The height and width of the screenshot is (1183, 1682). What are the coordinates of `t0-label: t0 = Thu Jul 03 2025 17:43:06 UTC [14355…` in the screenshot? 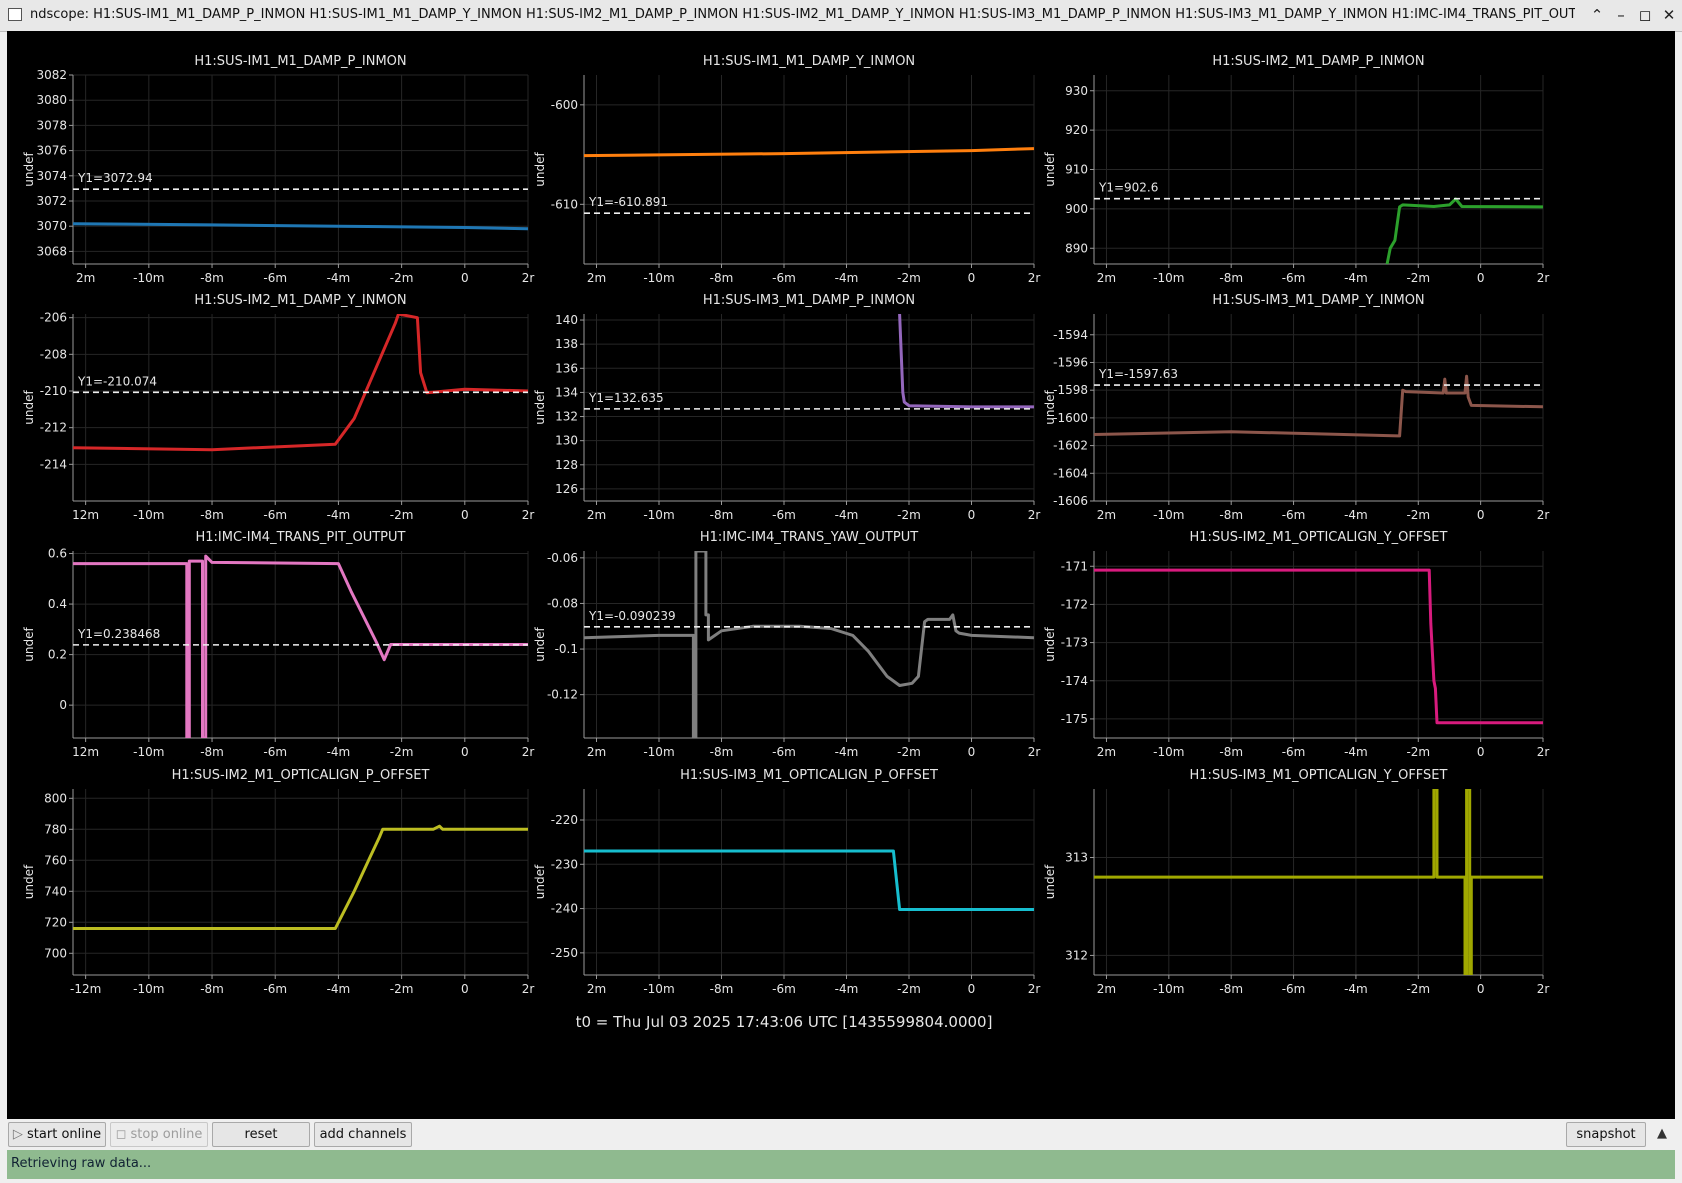 It's located at (784, 1022).